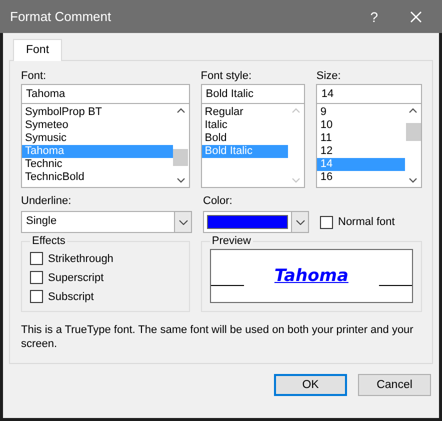  Describe the element at coordinates (97, 125) in the screenshot. I see `list-item: Symeteo` at that location.